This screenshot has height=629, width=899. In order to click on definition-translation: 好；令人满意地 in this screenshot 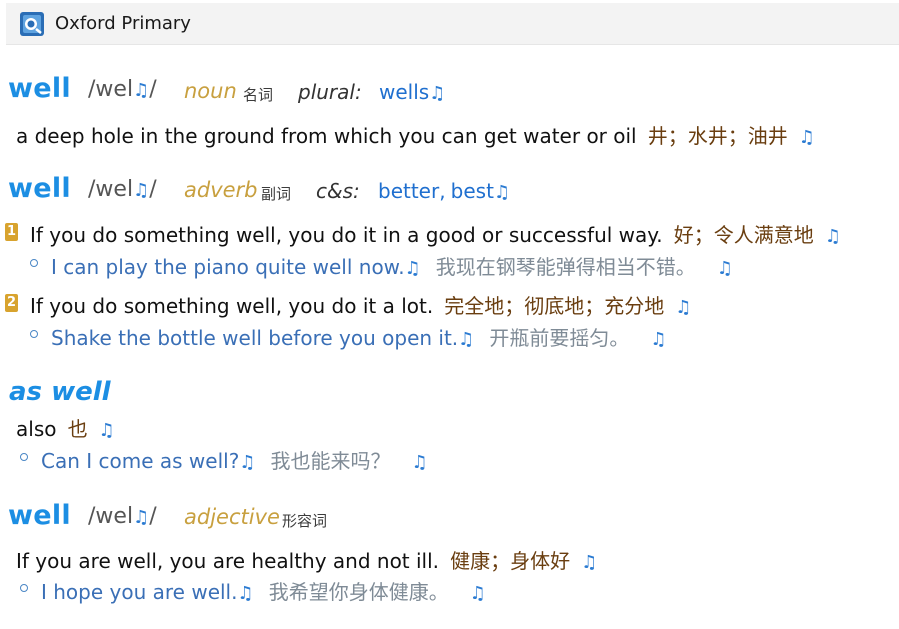, I will do `click(743, 235)`.